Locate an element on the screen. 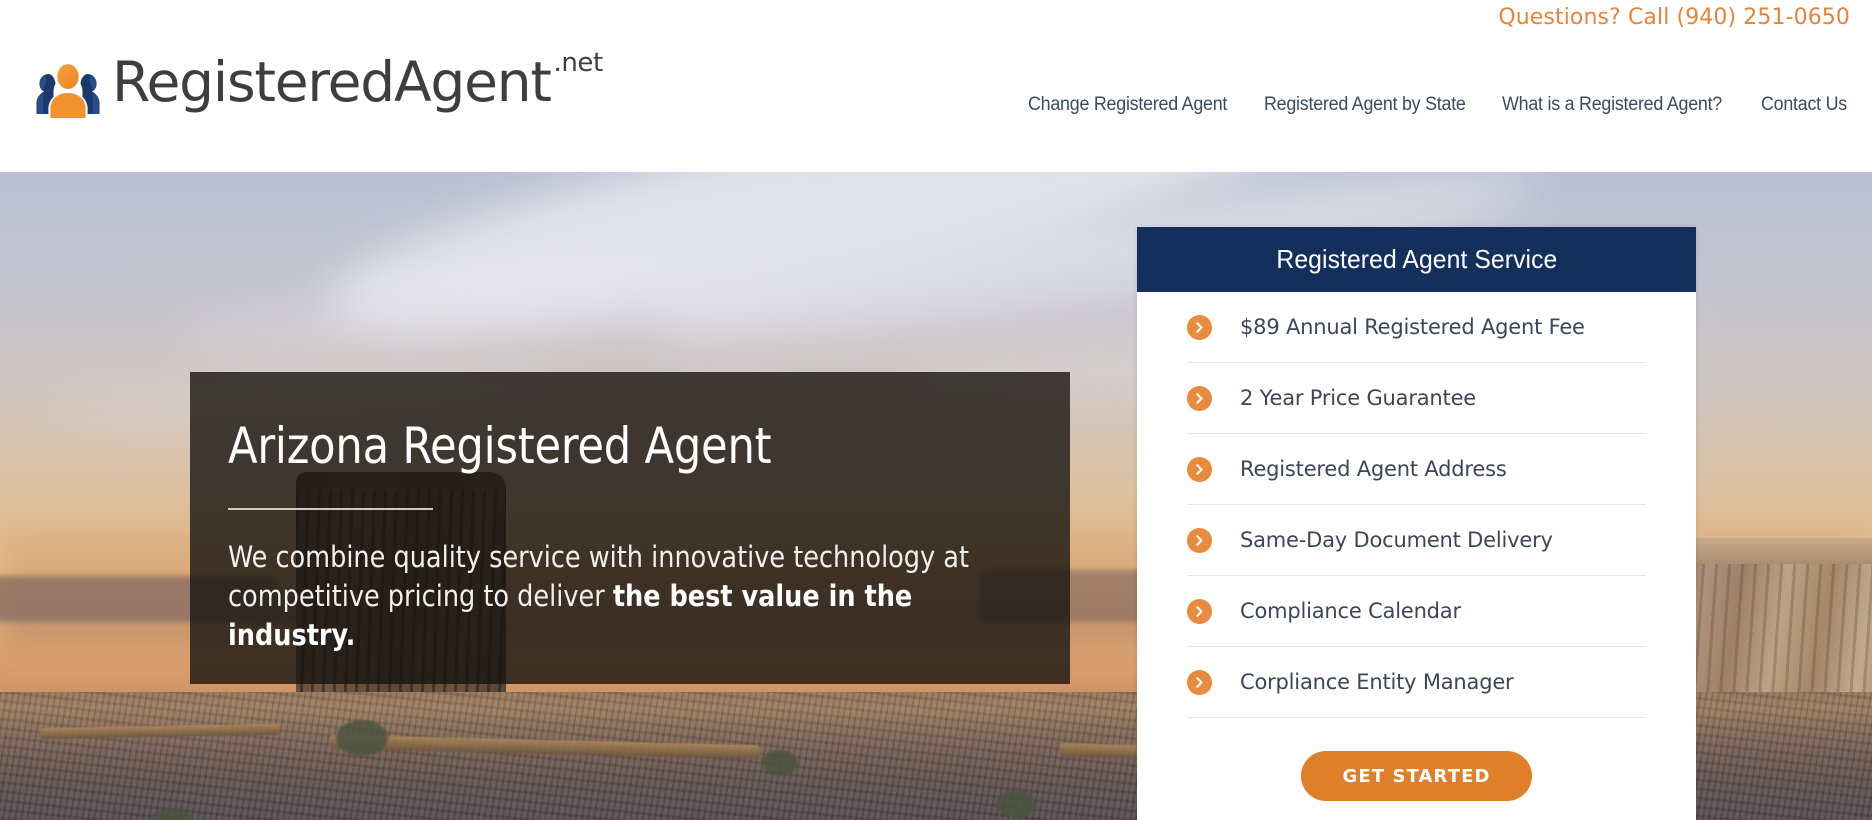 Image resolution: width=1872 pixels, height=820 pixels. logo-wordmark-group: RegisteredAgent .net is located at coordinates (357, 84).